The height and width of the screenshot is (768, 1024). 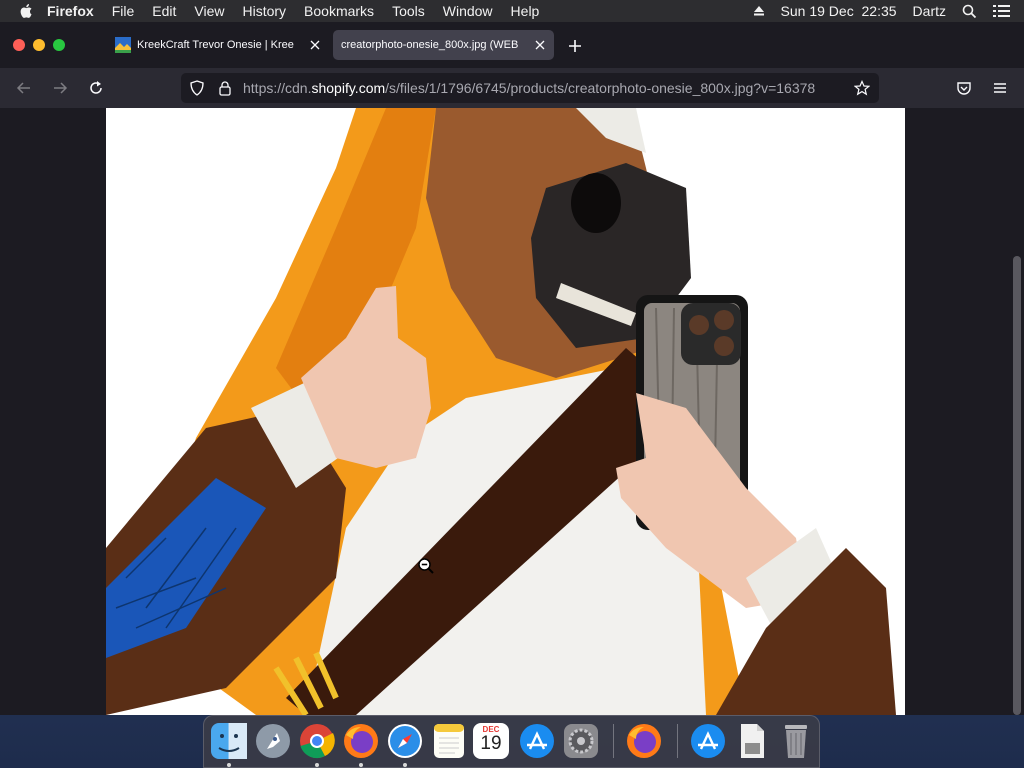 I want to click on close-window-button, so click(x=19, y=45).